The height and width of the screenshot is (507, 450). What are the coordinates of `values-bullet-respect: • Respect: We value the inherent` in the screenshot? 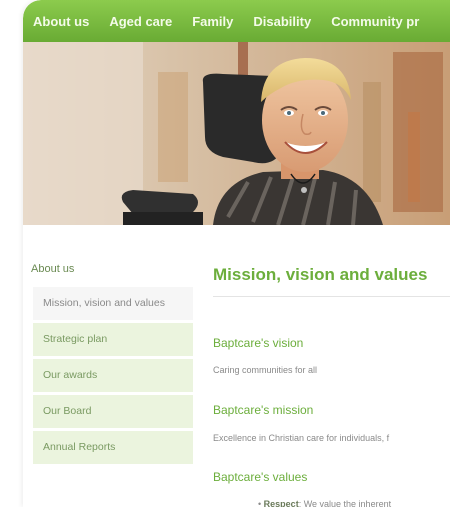 It's located at (324, 503).